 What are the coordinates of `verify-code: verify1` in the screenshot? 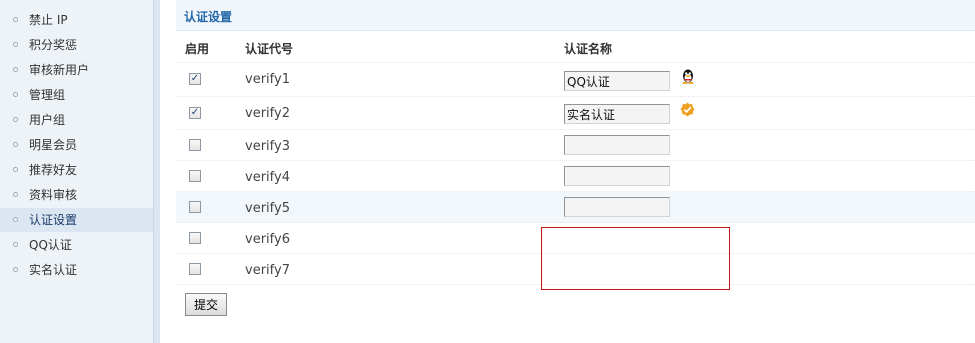 It's located at (267, 79).